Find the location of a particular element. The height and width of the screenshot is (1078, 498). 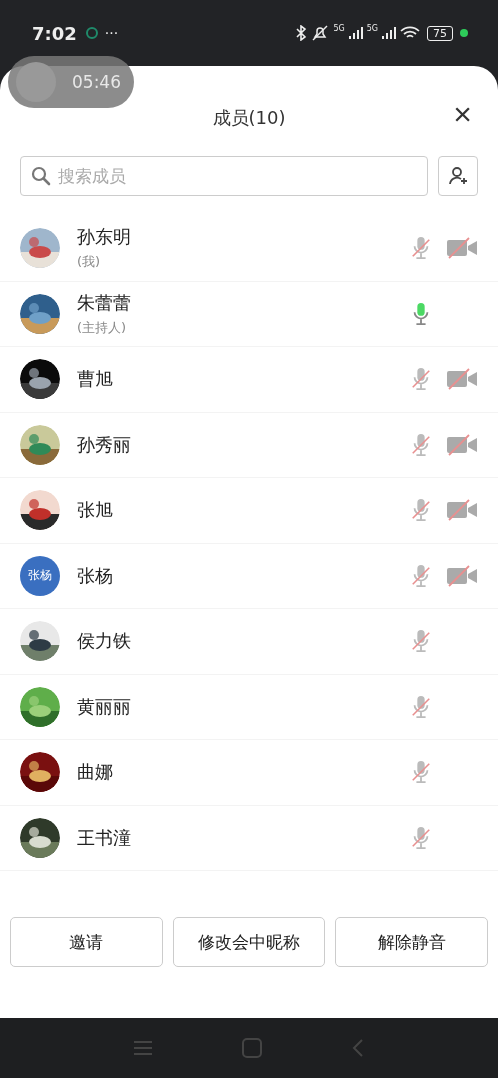

member-name: 孙秀丽 is located at coordinates (104, 444).